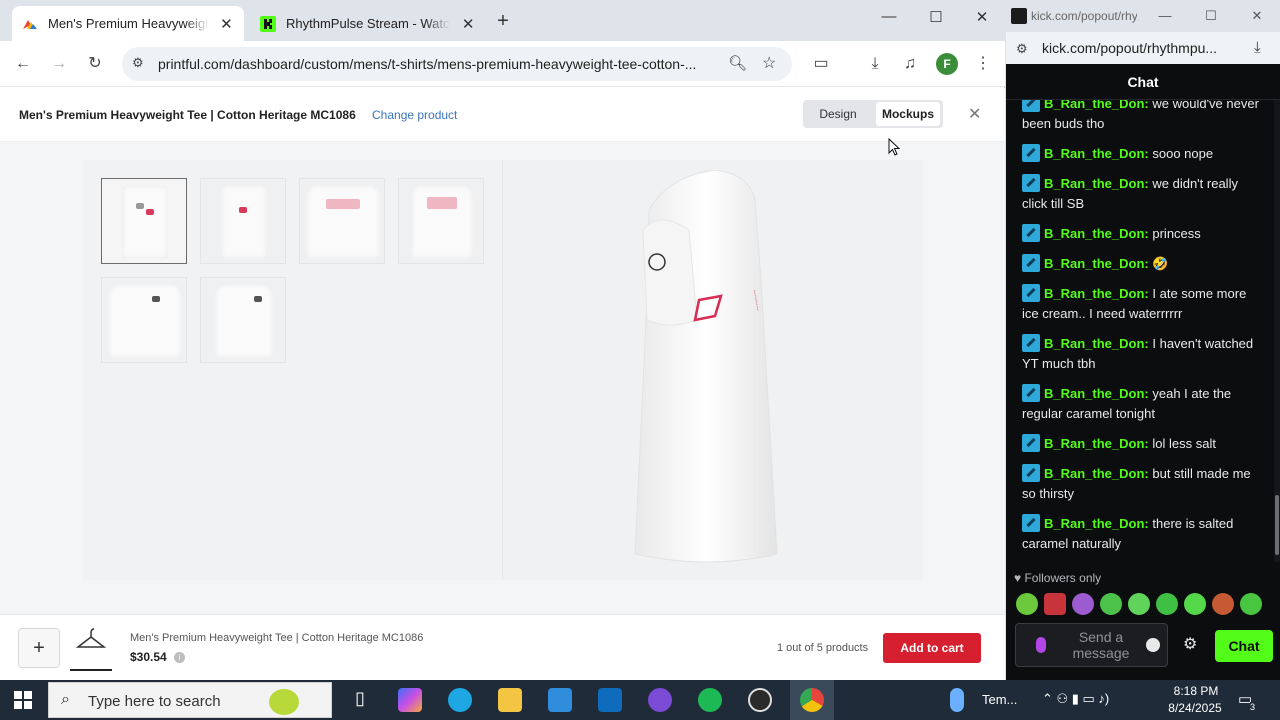 Image resolution: width=1280 pixels, height=720 pixels. Describe the element at coordinates (368, 23) in the screenshot. I see `tab-rhythmpulse: RhythmPulse Stream - Watch Live ✕` at that location.